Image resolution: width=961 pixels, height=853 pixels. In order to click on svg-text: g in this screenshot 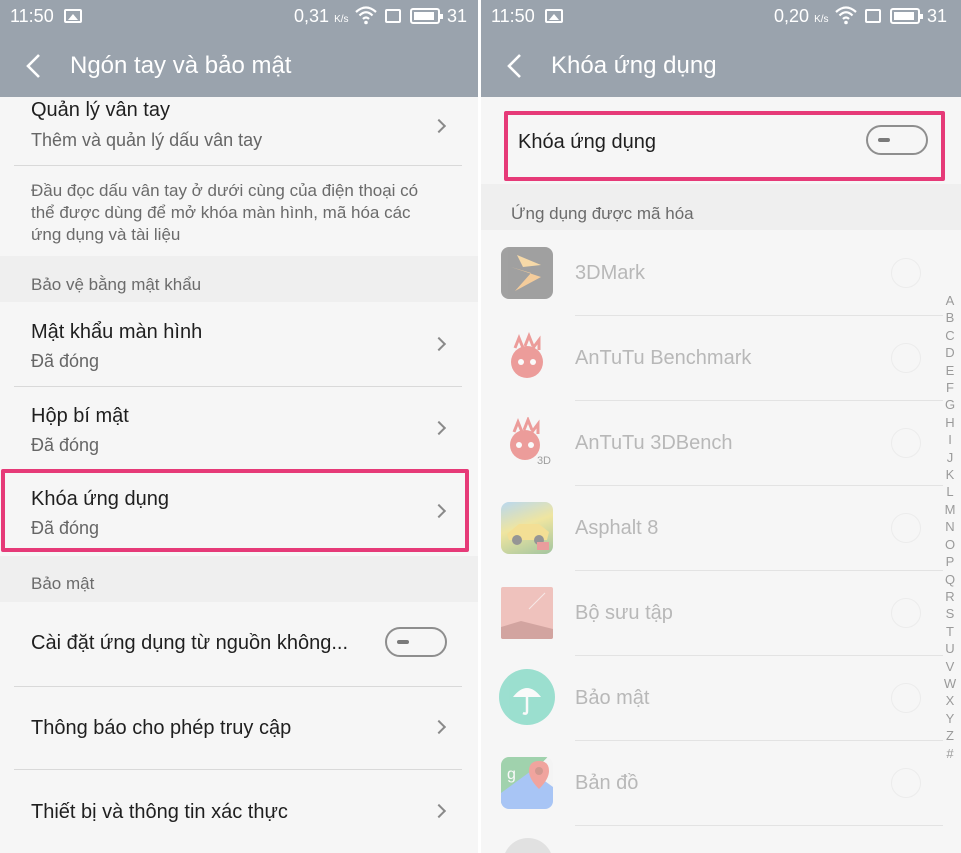, I will do `click(511, 774)`.